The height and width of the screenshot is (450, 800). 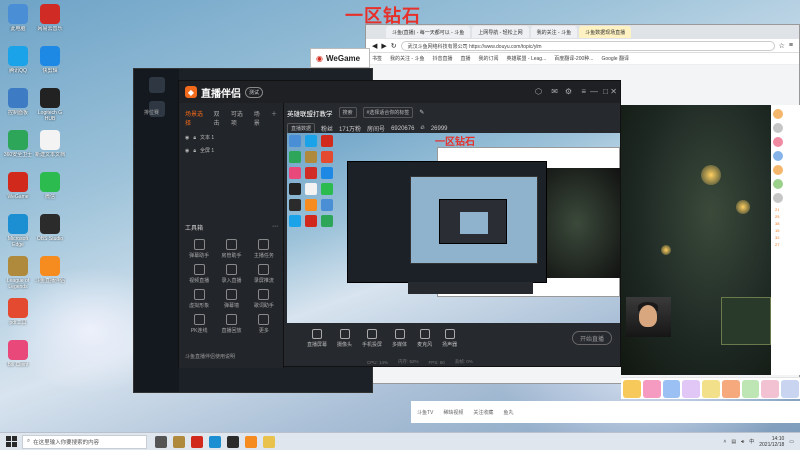 What do you see at coordinates (161, 441) in the screenshot?
I see `task-view-icon` at bounding box center [161, 441].